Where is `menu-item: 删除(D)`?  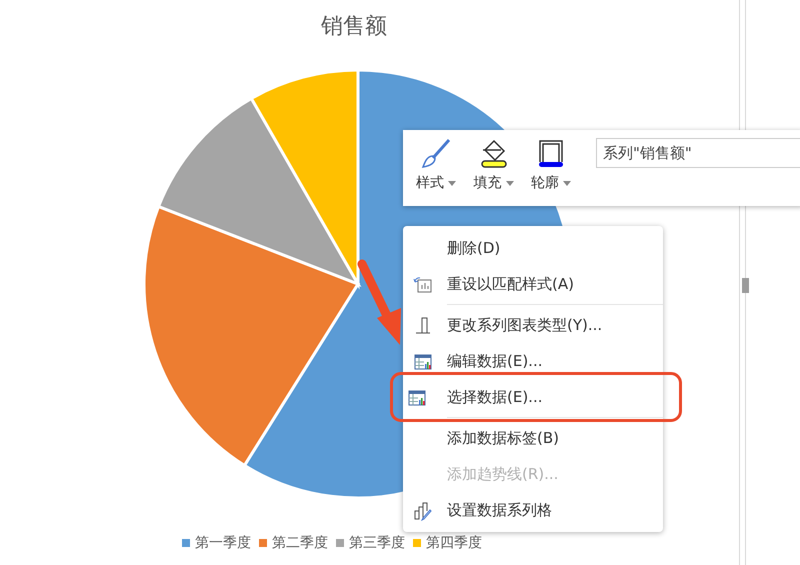 menu-item: 删除(D) is located at coordinates (533, 248).